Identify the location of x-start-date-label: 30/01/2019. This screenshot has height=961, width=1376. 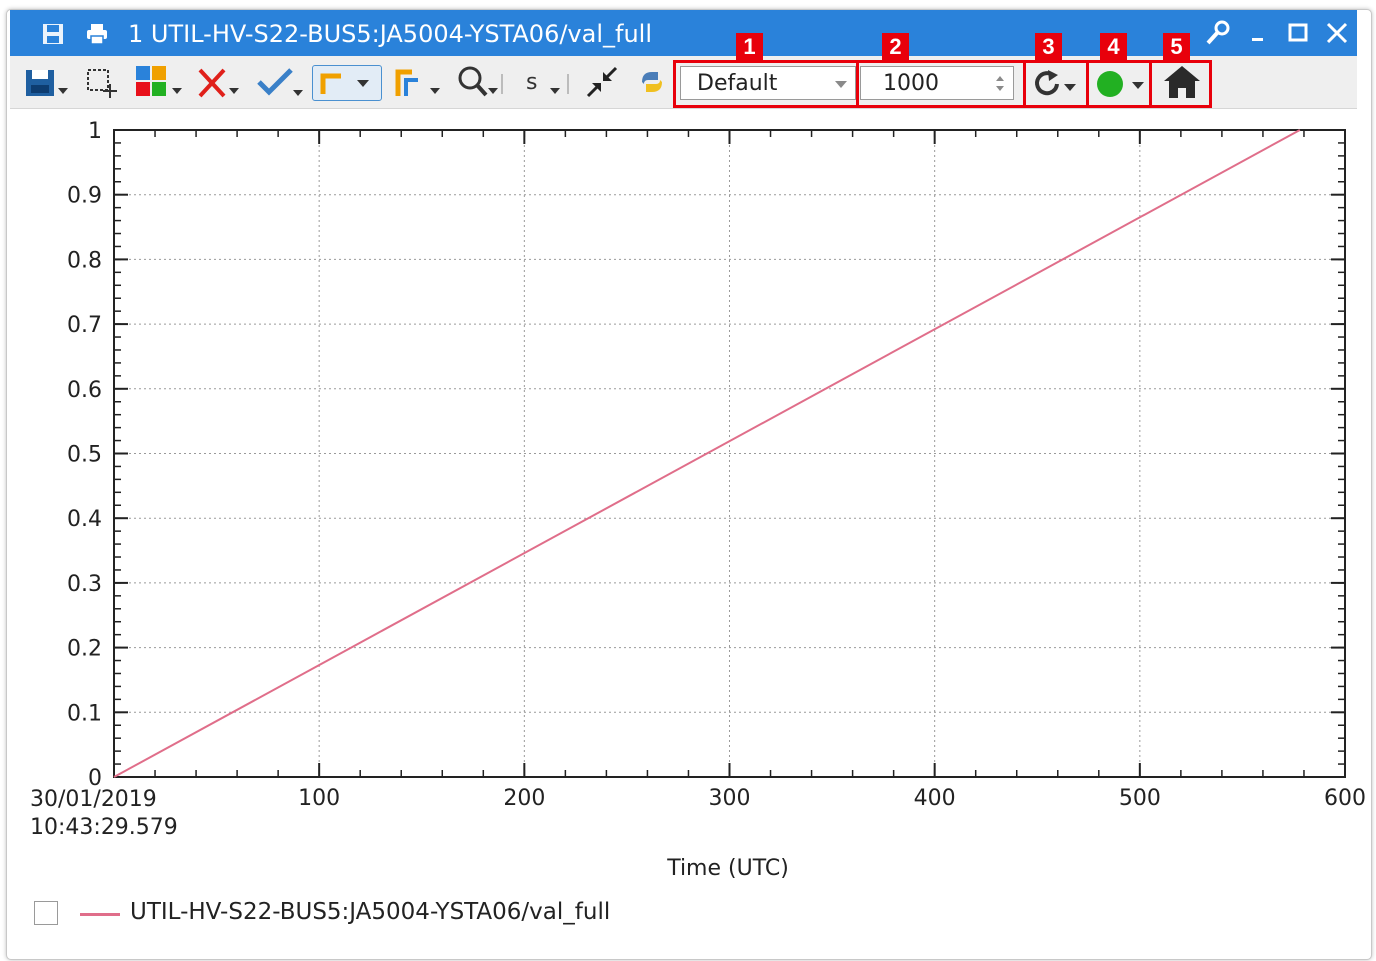
(93, 799).